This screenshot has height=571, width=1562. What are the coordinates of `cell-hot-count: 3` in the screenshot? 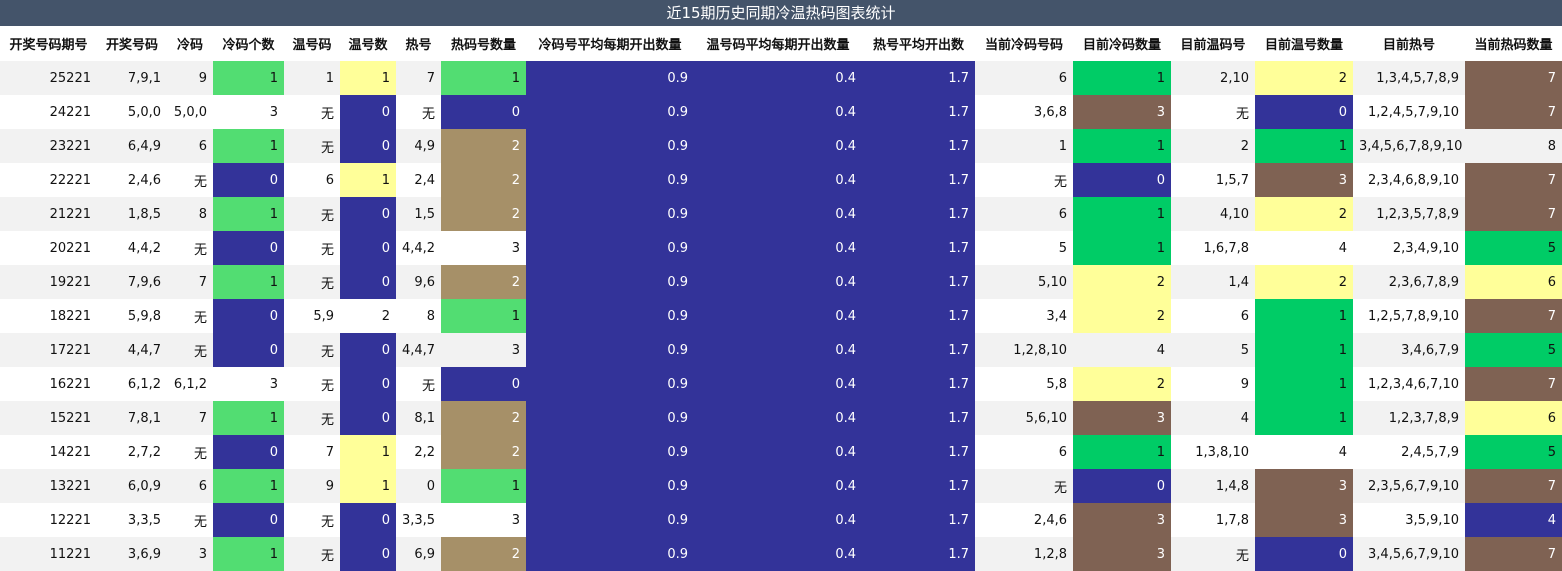 It's located at (483, 248).